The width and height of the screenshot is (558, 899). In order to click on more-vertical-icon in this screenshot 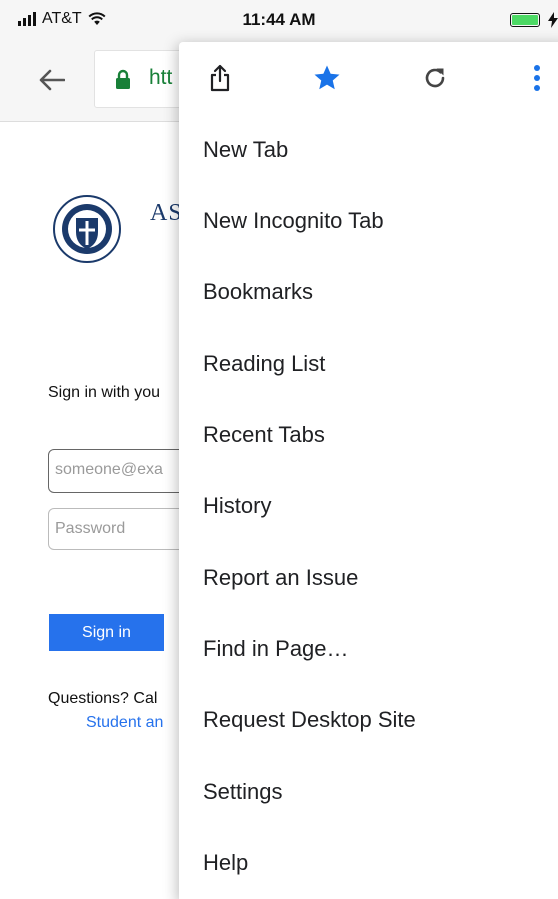, I will do `click(537, 78)`.